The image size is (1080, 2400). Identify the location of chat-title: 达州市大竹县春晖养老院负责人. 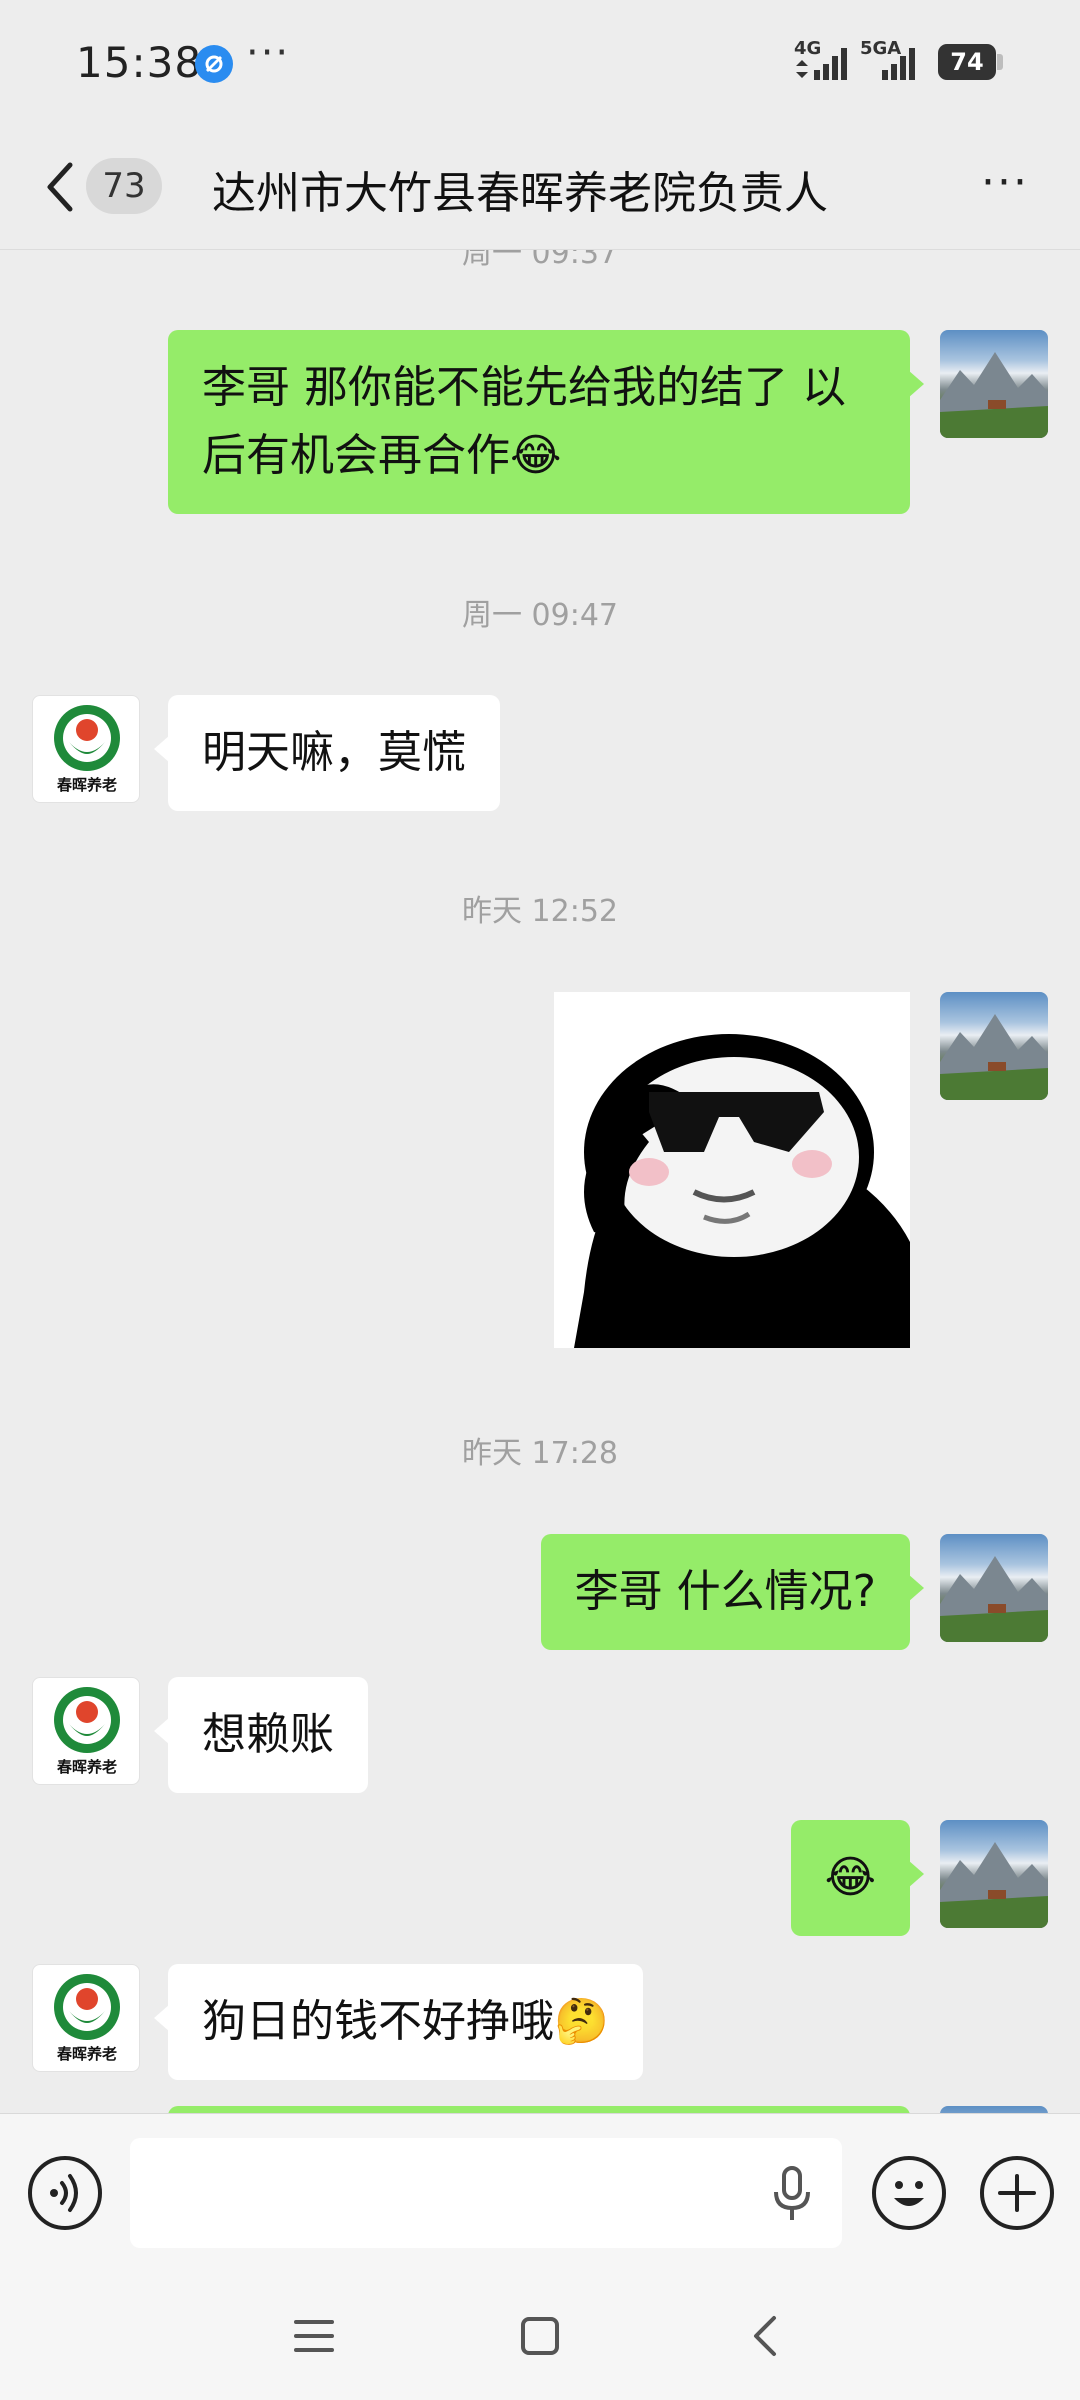
(520, 193).